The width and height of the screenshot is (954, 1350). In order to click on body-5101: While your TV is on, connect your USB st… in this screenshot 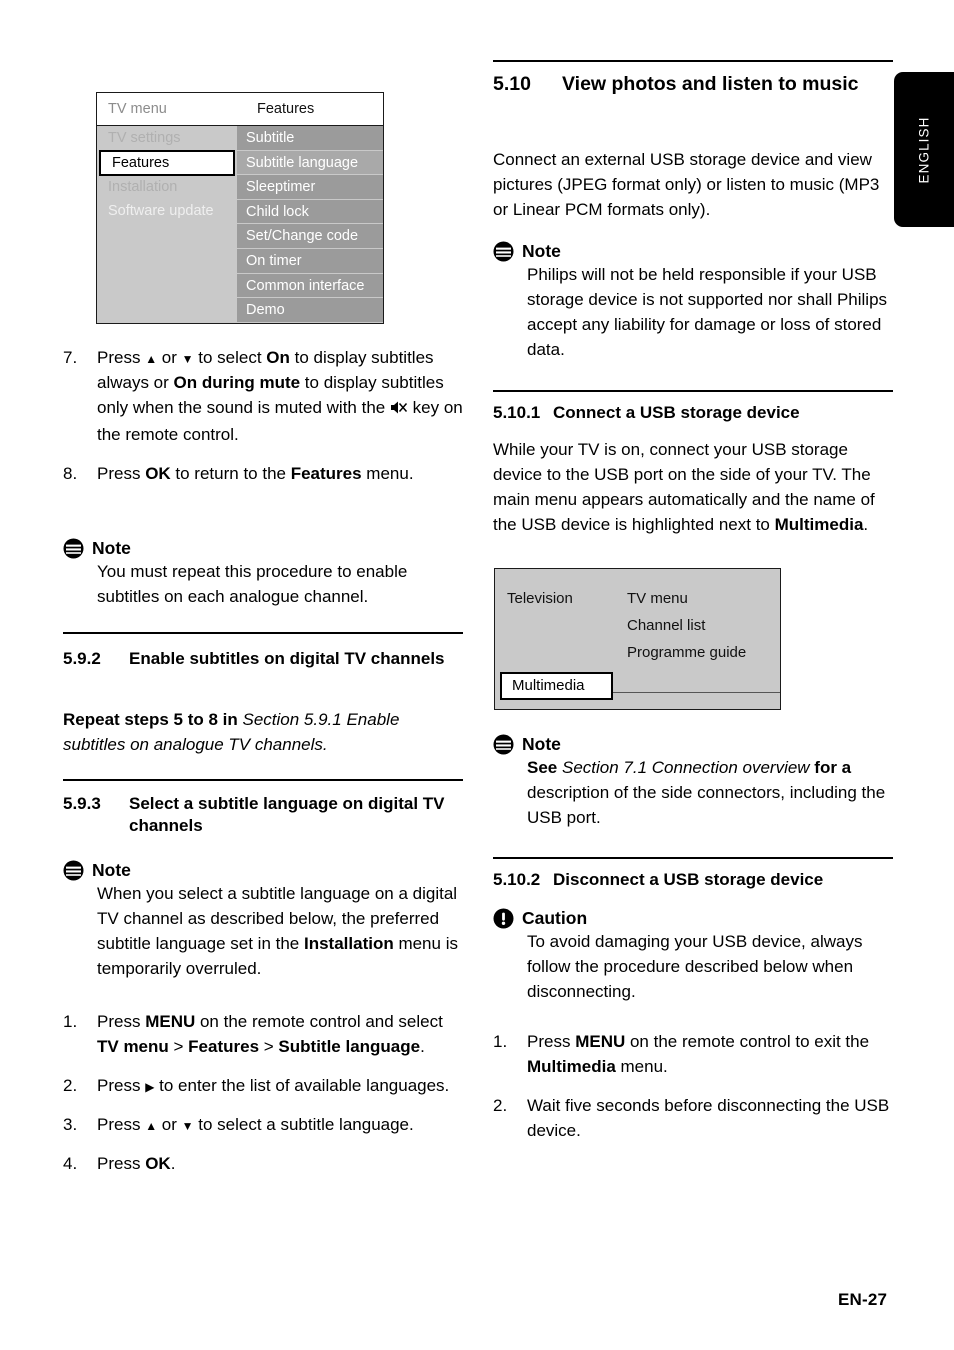, I will do `click(684, 487)`.